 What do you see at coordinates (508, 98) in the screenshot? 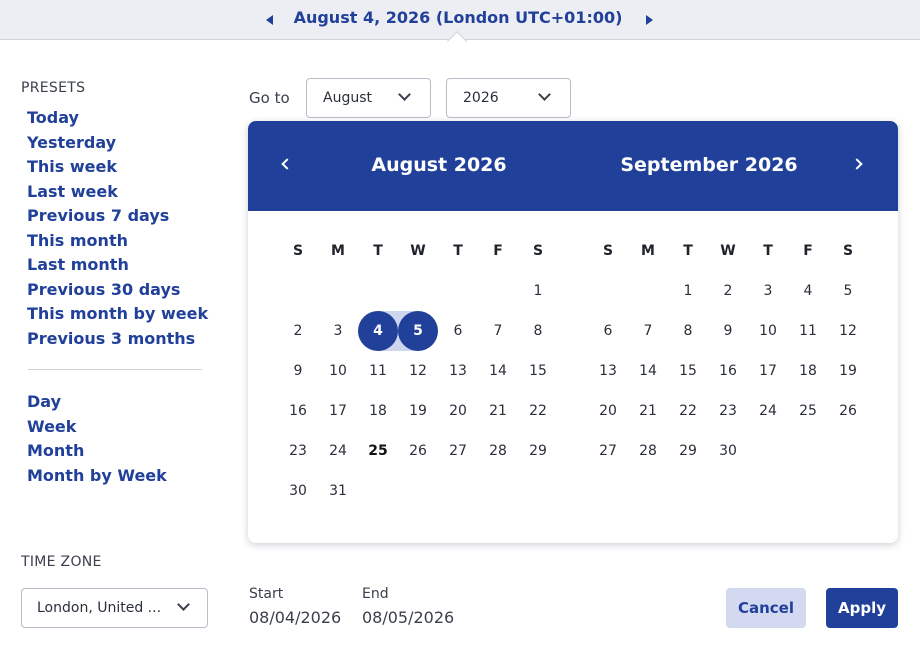
I see `year-select: 2026` at bounding box center [508, 98].